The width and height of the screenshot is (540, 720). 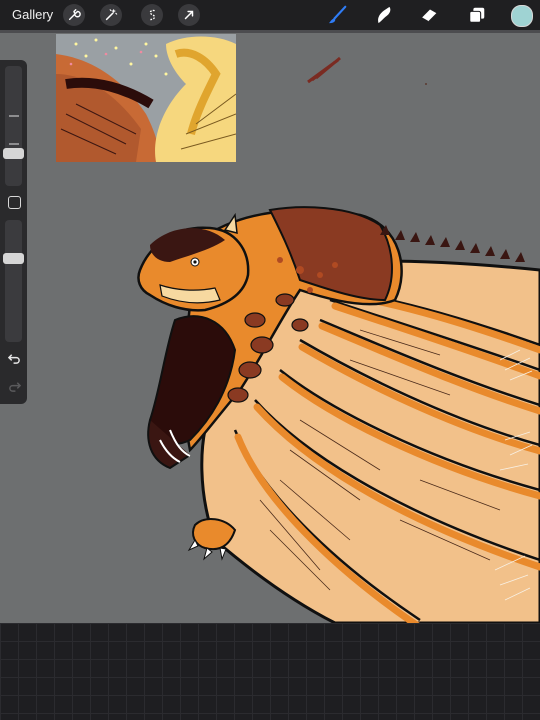 What do you see at coordinates (146, 98) in the screenshot?
I see `reference-image-thumbnail` at bounding box center [146, 98].